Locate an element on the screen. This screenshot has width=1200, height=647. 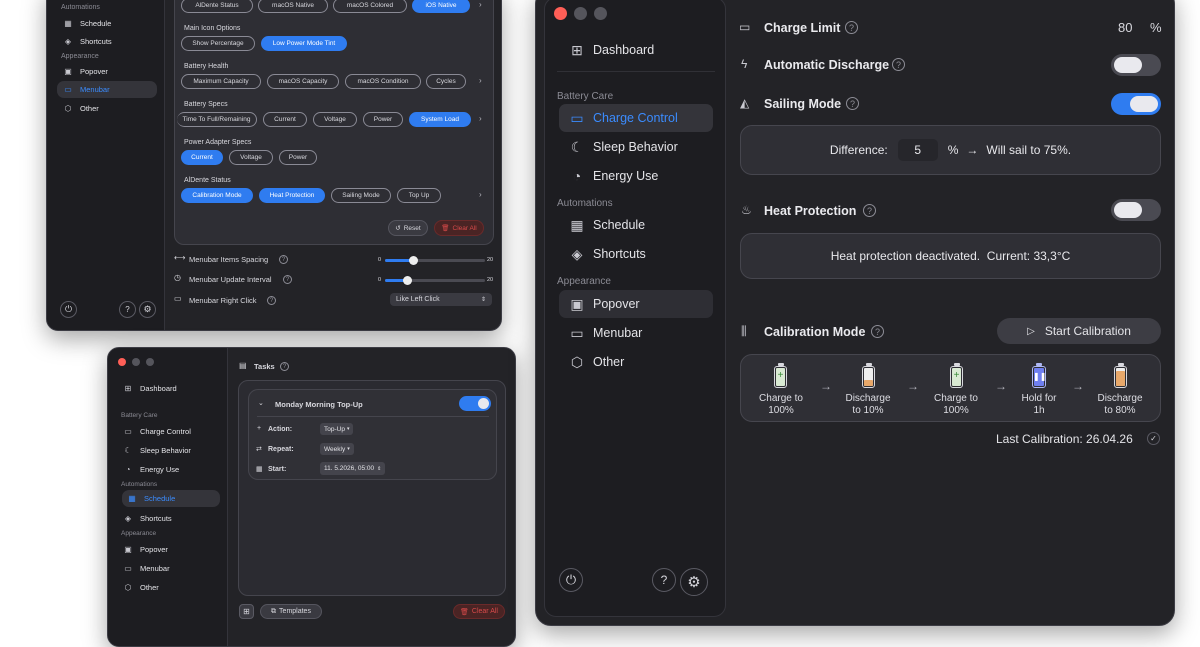
chip-macos-condition: macOS Condition is located at coordinates (383, 81).